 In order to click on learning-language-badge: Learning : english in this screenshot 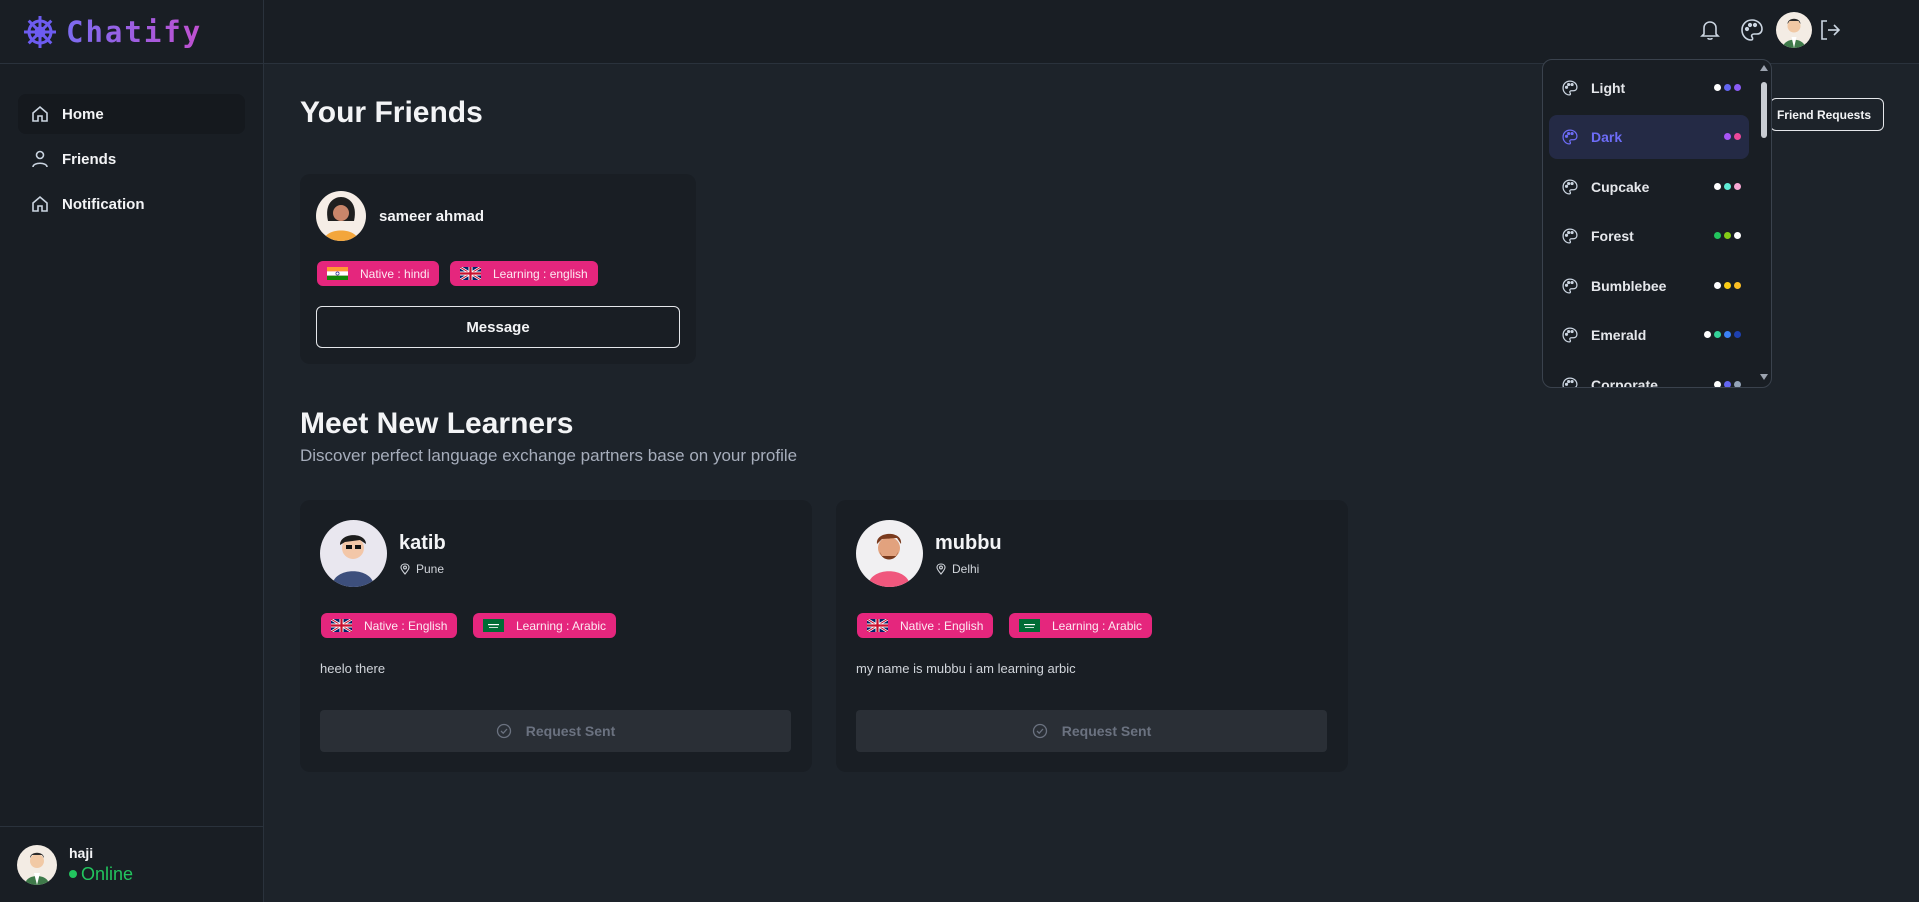, I will do `click(524, 273)`.